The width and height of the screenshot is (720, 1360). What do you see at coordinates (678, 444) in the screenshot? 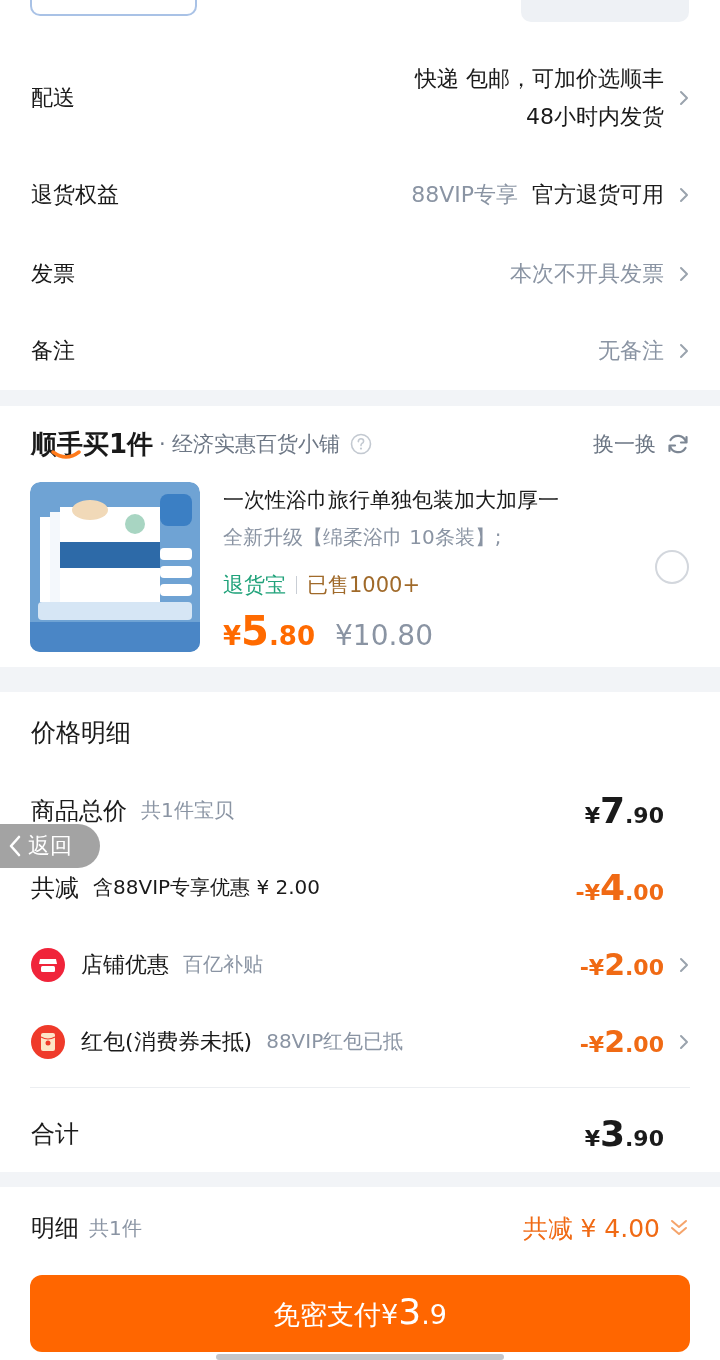
I see `refresh-icon` at bounding box center [678, 444].